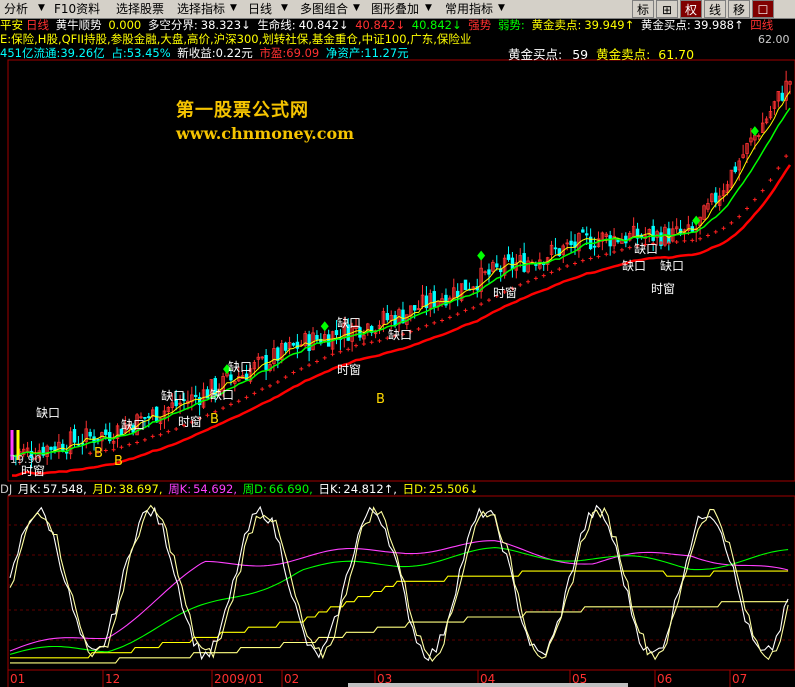 The width and height of the screenshot is (795, 687). What do you see at coordinates (29, 489) in the screenshot?
I see `mk-label: 月K:` at bounding box center [29, 489].